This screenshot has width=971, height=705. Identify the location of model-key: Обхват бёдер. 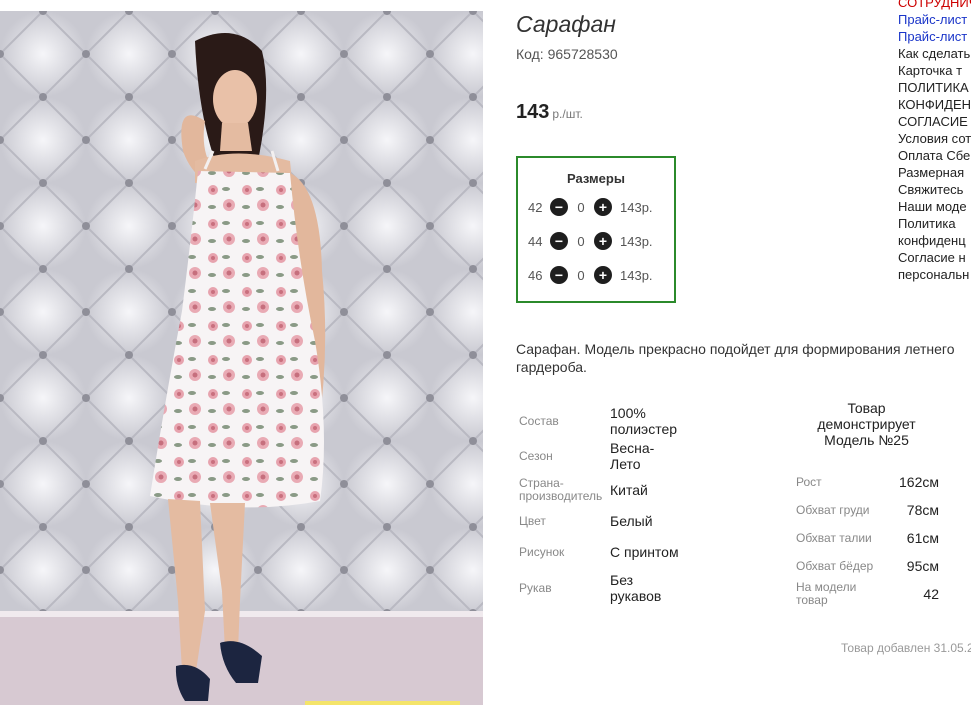
(835, 565).